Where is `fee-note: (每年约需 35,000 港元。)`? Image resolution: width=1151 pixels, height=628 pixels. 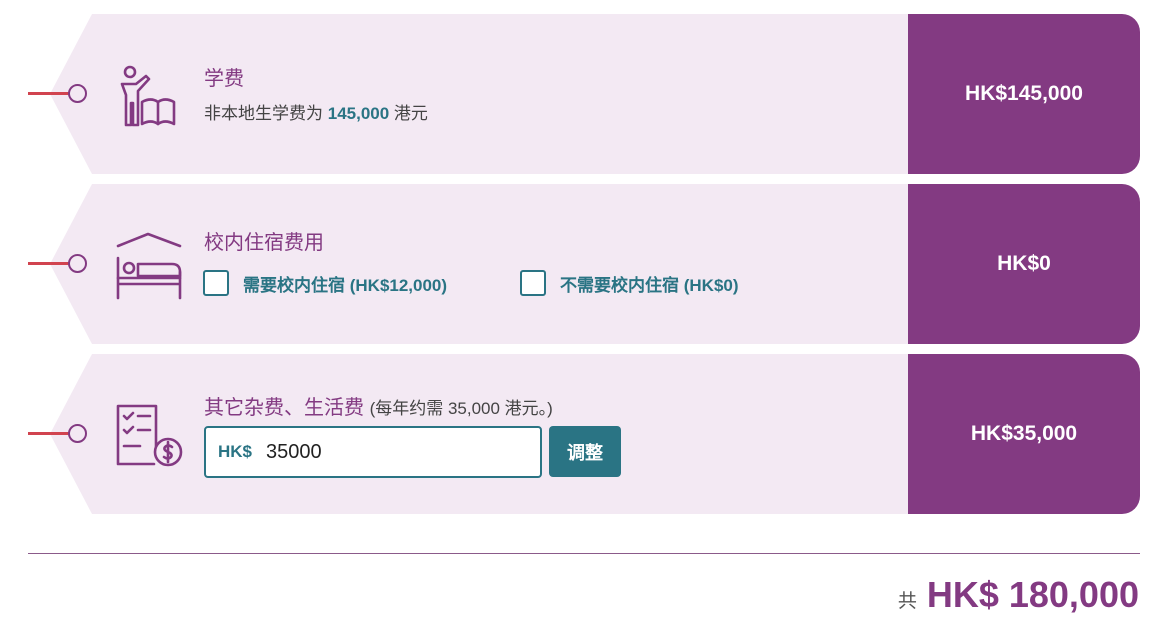 fee-note: (每年约需 35,000 港元。) is located at coordinates (461, 408).